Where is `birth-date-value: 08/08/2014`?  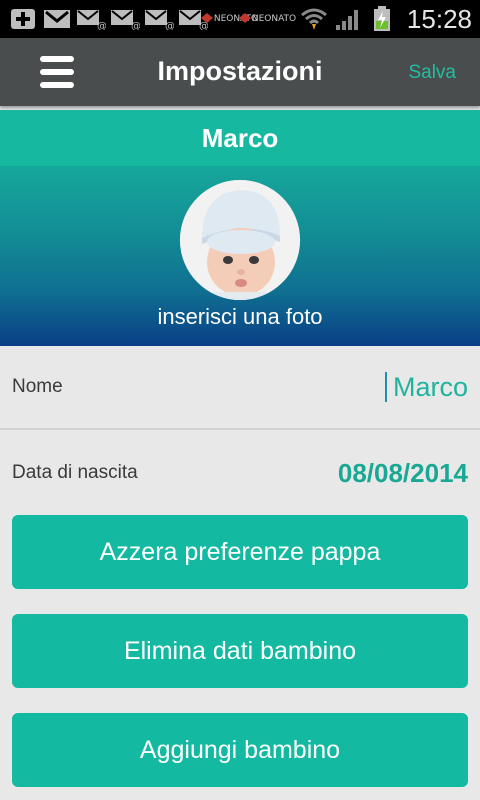
birth-date-value: 08/08/2014 is located at coordinates (403, 473).